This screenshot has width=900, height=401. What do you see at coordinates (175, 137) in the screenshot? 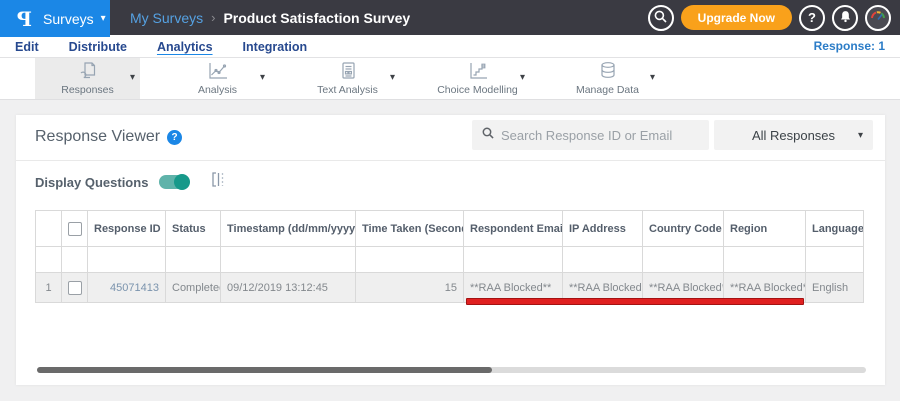
I see `title-help-icon: ?` at bounding box center [175, 137].